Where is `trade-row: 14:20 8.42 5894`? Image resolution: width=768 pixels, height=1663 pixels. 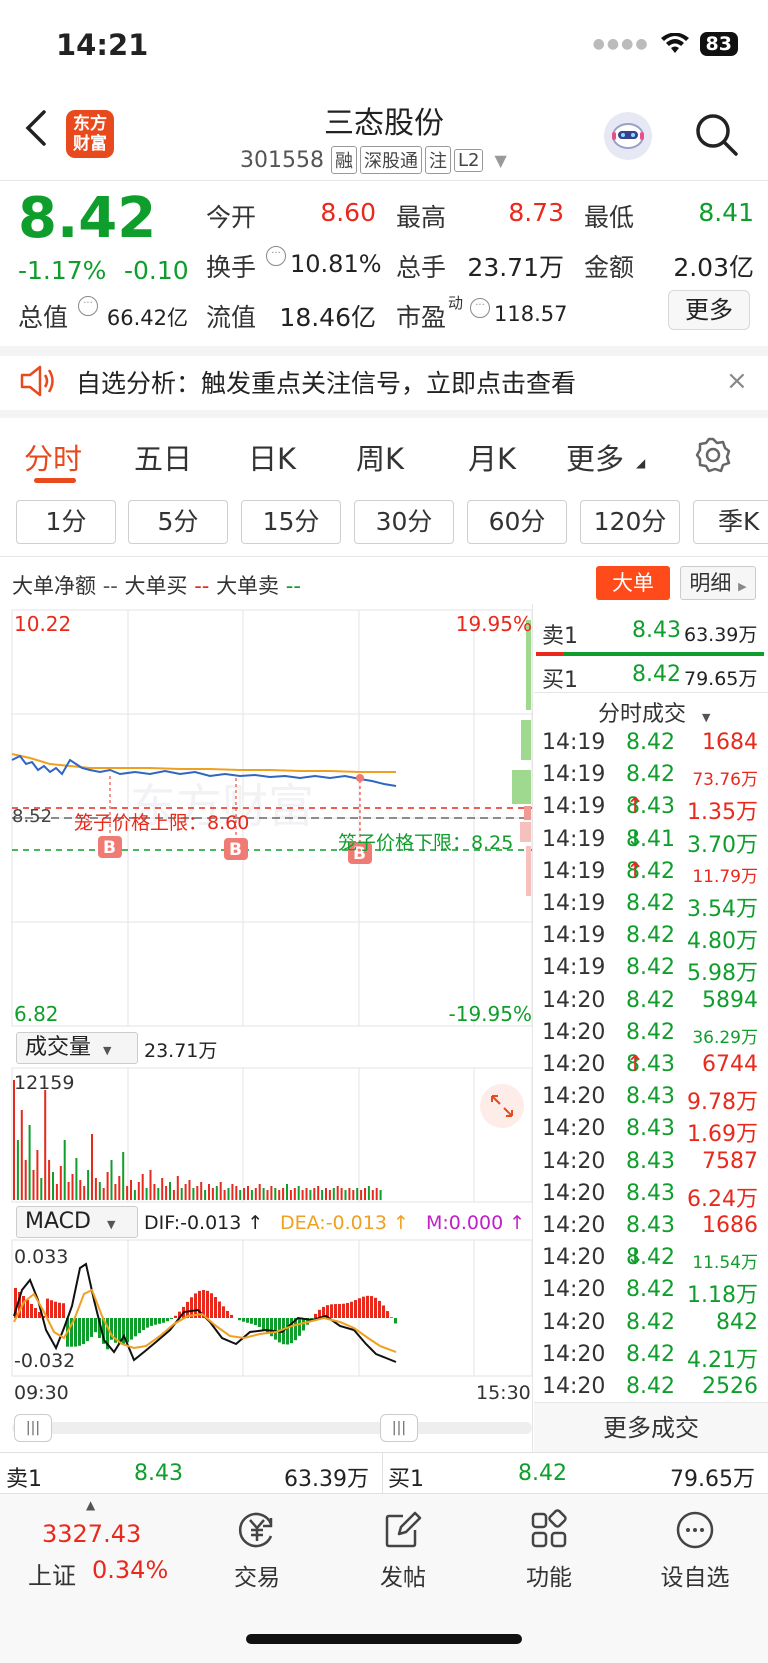 trade-row: 14:20 8.42 5894 is located at coordinates (650, 1000).